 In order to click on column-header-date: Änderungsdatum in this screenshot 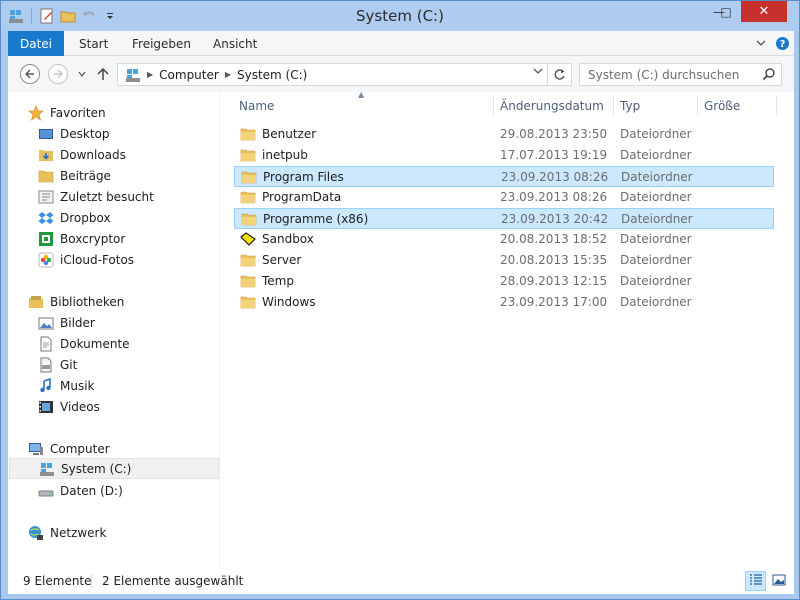, I will do `click(552, 106)`.